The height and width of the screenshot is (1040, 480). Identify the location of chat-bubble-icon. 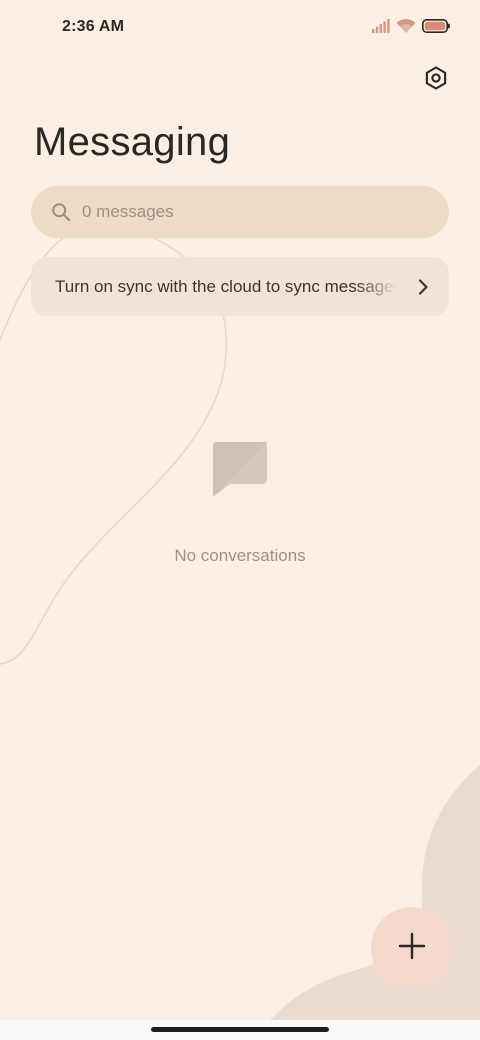
(240, 470).